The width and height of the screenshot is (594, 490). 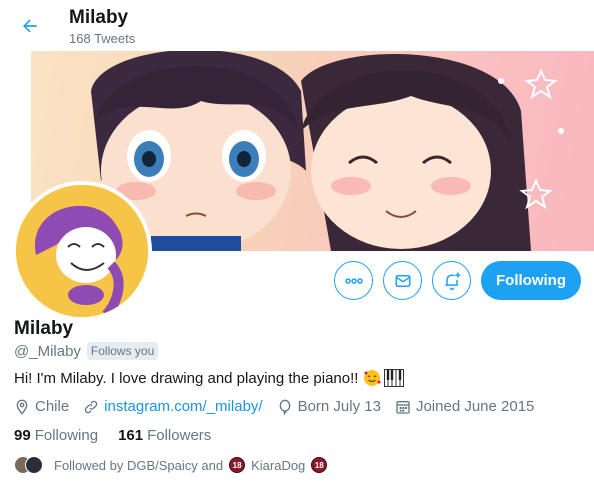 I want to click on following-button: Following, so click(x=531, y=280).